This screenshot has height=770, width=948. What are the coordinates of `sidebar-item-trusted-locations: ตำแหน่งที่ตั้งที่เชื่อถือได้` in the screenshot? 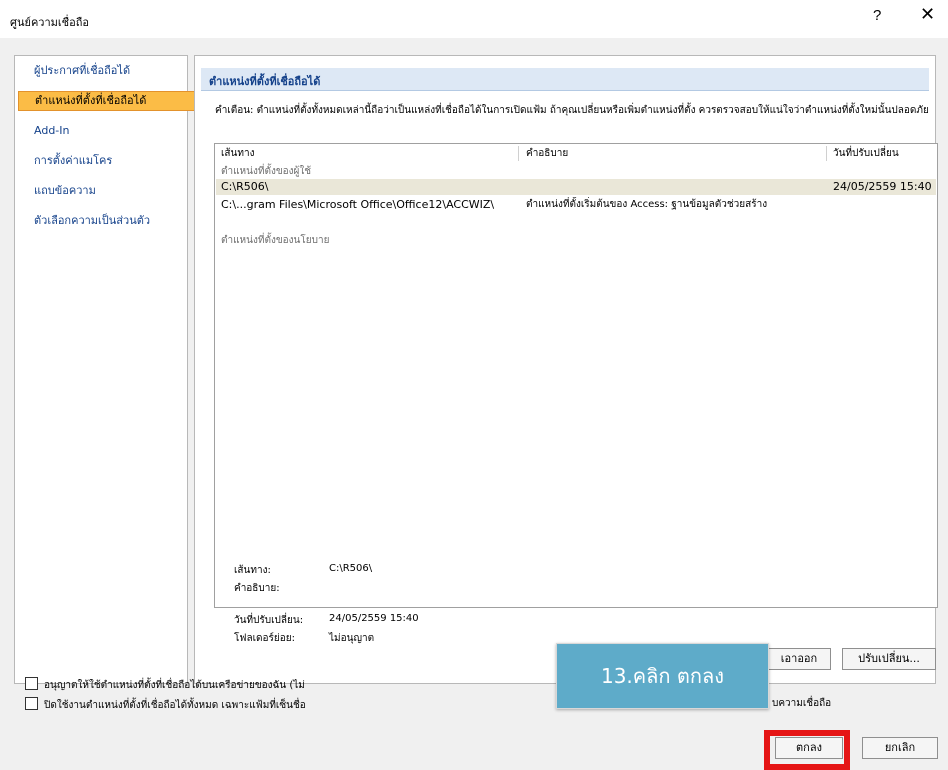 It's located at (108, 101).